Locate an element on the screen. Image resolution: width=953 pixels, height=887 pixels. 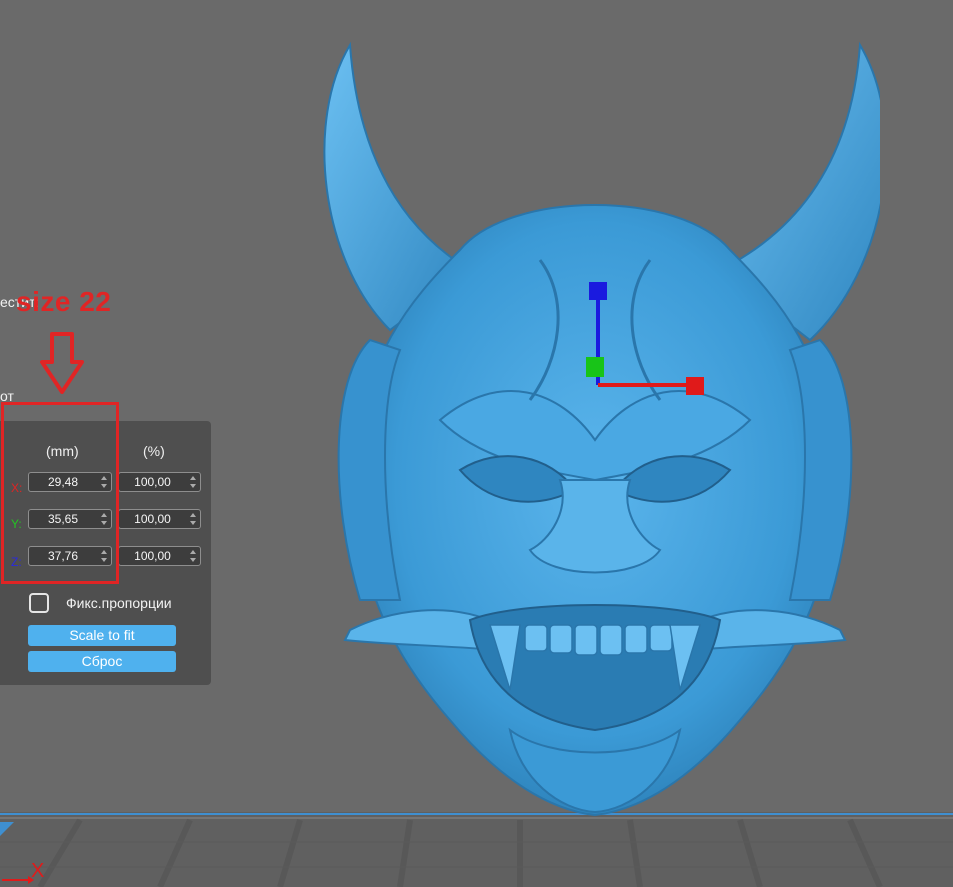
annotation-arrow-icon is located at coordinates (62, 363).